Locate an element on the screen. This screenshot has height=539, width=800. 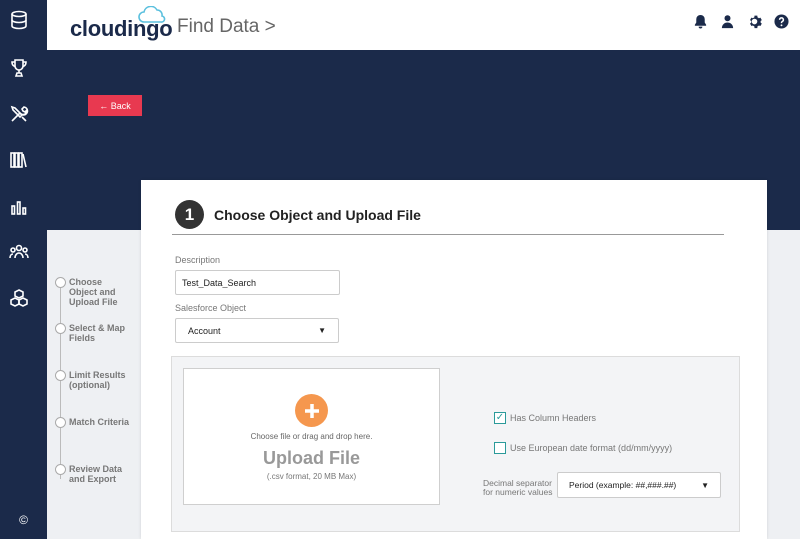
plus-icon is located at coordinates (311, 410).